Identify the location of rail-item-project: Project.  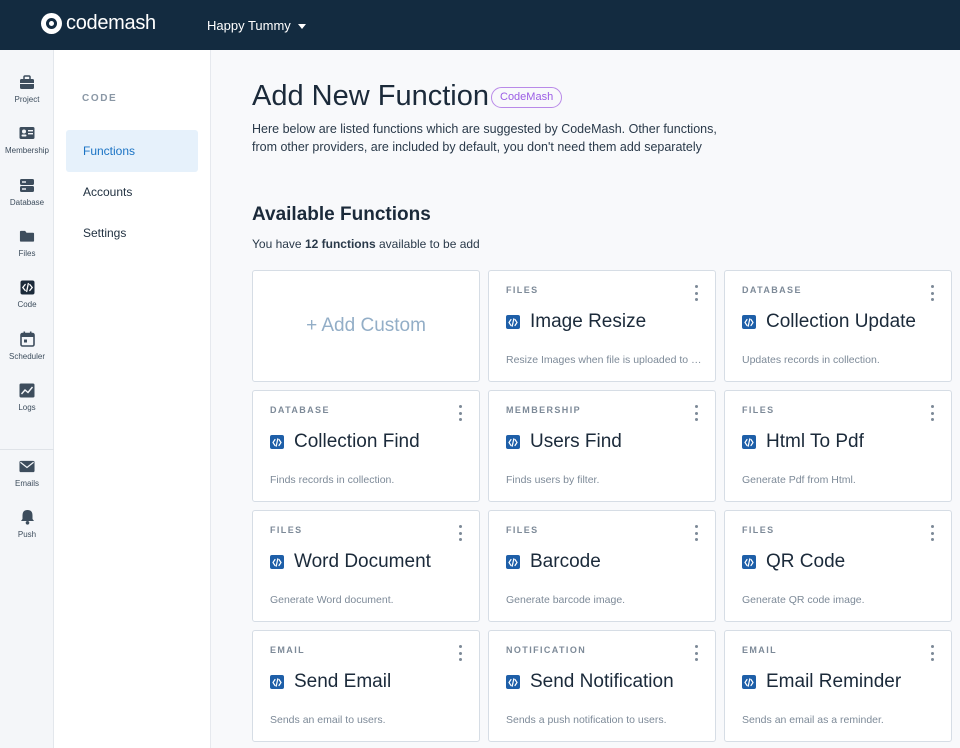
(27, 97).